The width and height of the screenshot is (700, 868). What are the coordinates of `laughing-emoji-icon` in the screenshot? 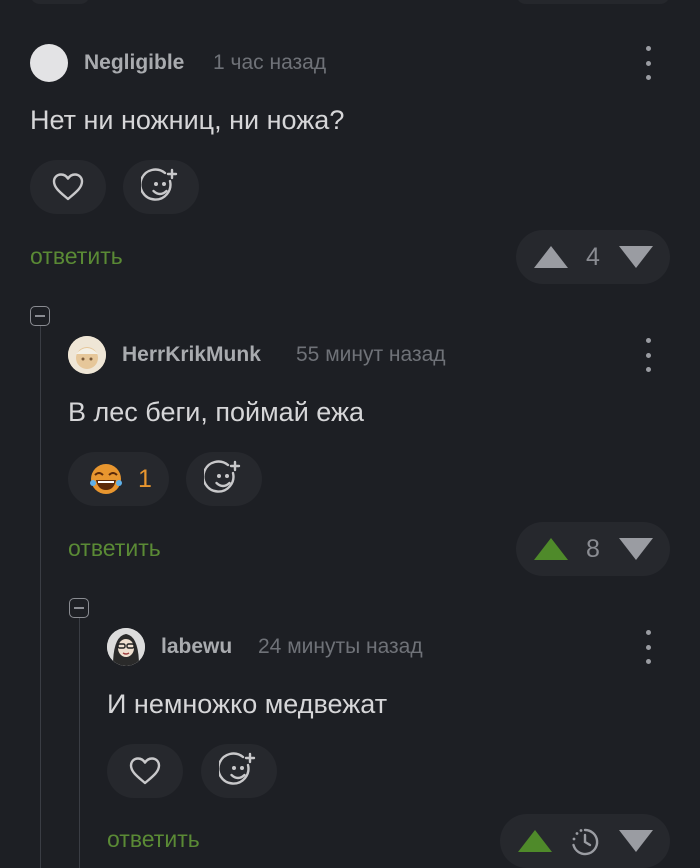 It's located at (106, 479).